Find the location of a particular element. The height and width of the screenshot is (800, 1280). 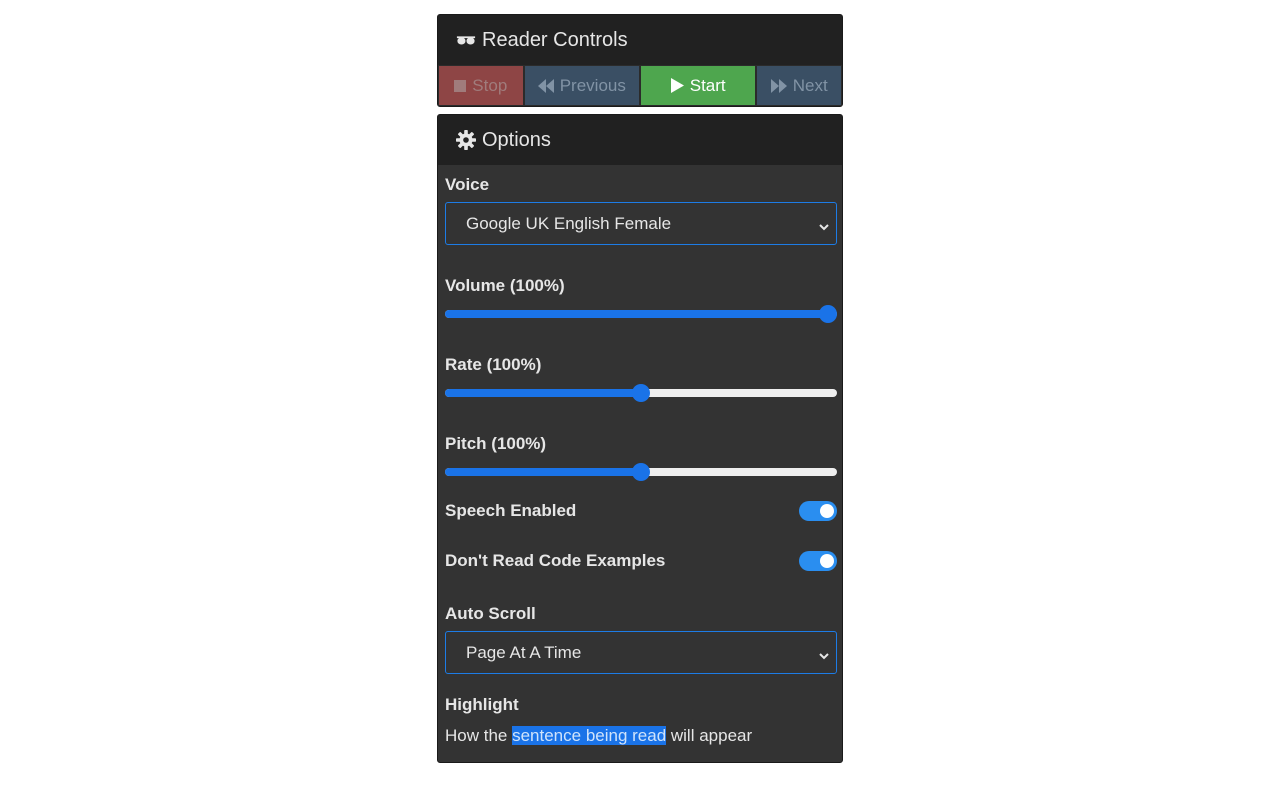

speech-enabled-row: Speech Enabled is located at coordinates (641, 511).